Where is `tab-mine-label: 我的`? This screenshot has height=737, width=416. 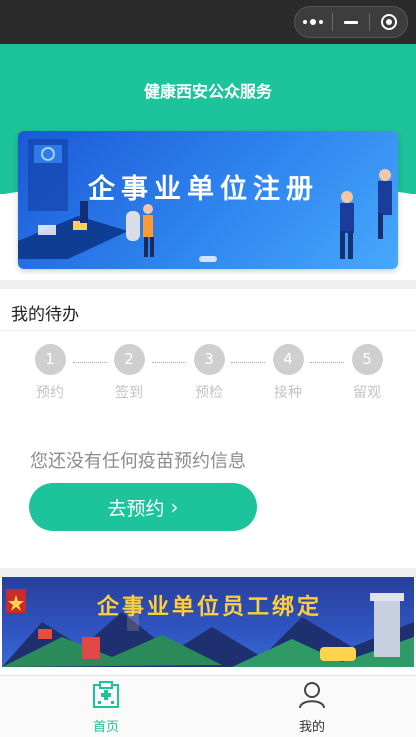 tab-mine-label: 我的 is located at coordinates (311, 727).